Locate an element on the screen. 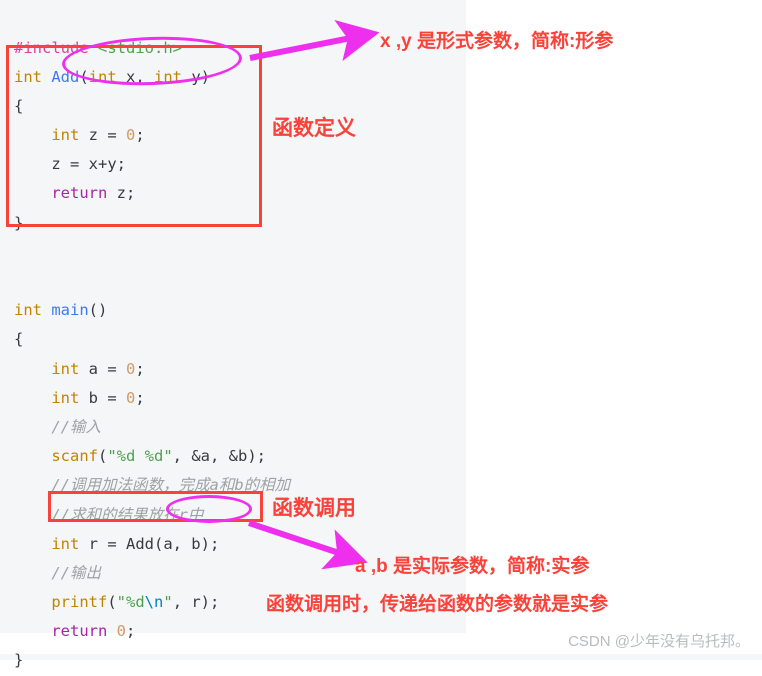 This screenshot has width=762, height=676. code-token: <stdio.h> is located at coordinates (140, 47).